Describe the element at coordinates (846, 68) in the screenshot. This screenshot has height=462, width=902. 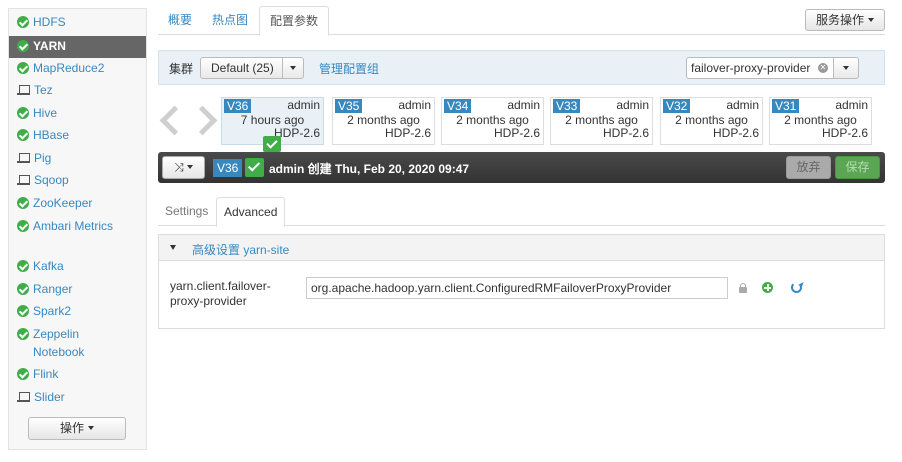
I see `search-filter-dropdown` at that location.